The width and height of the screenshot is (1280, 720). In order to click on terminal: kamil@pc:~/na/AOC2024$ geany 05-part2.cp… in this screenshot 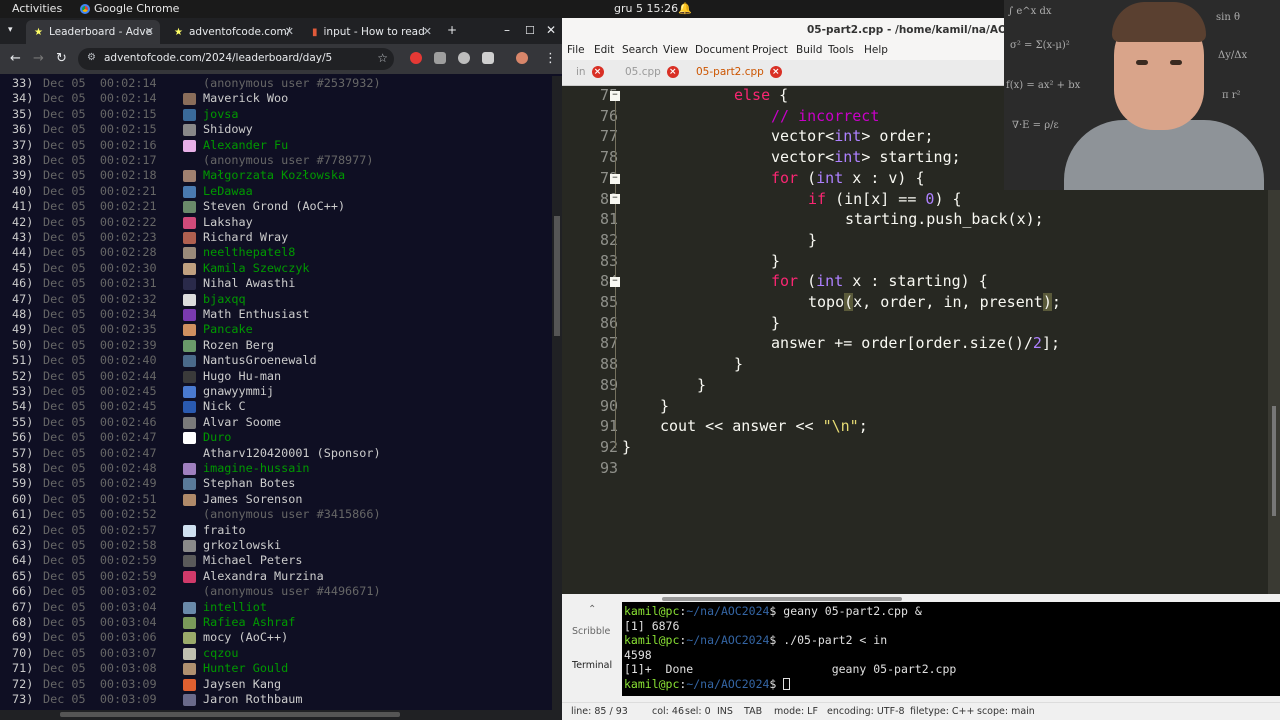, I will do `click(951, 649)`.